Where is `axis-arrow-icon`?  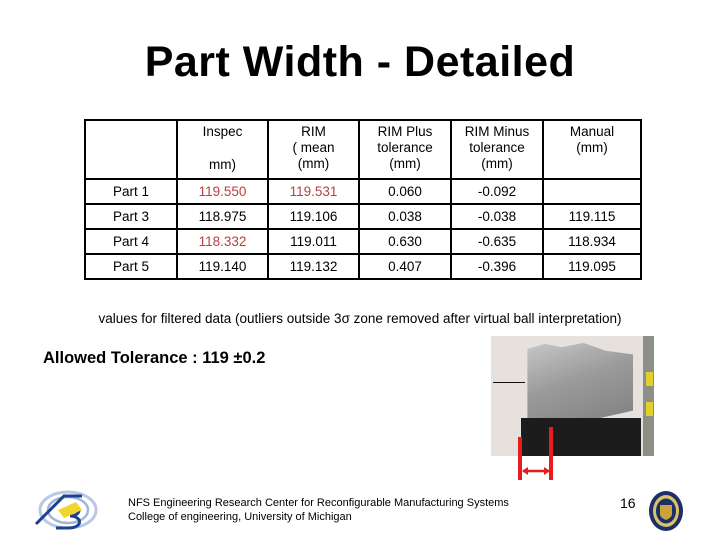 axis-arrow-icon is located at coordinates (509, 382).